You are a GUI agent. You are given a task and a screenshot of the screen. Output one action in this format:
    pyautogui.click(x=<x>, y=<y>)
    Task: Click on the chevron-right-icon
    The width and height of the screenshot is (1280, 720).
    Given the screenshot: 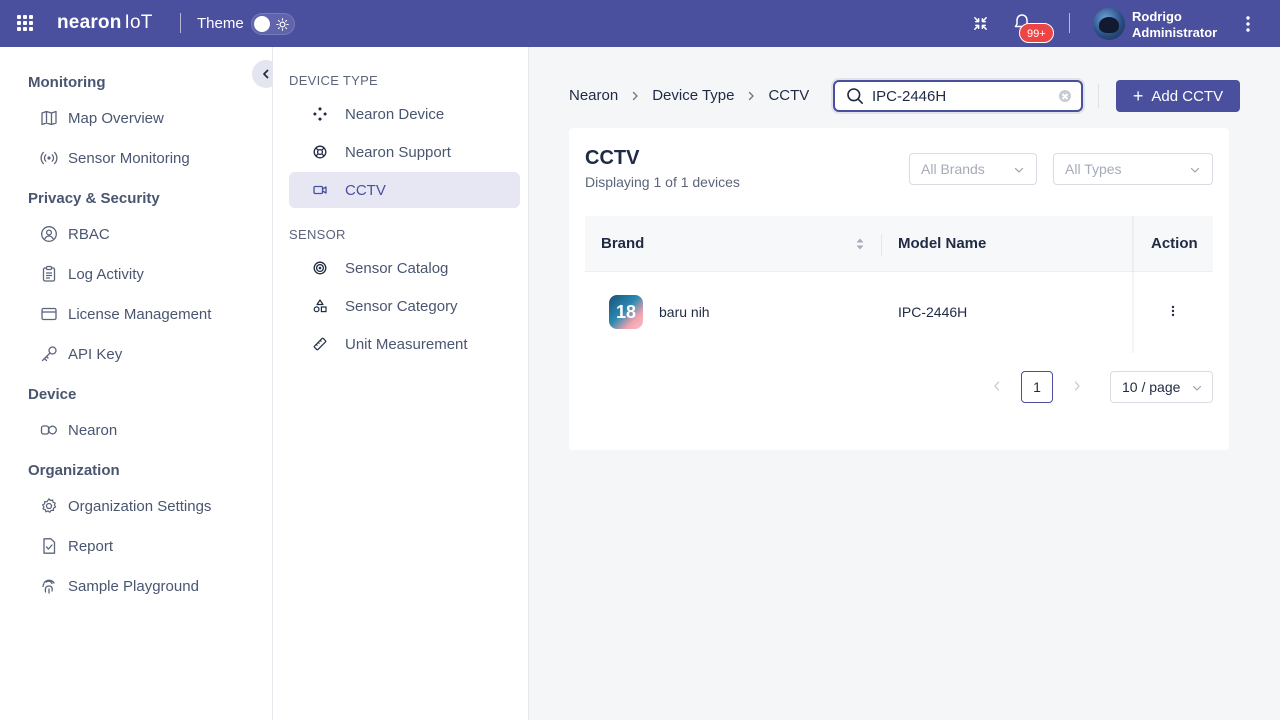 What is the action you would take?
    pyautogui.click(x=635, y=96)
    